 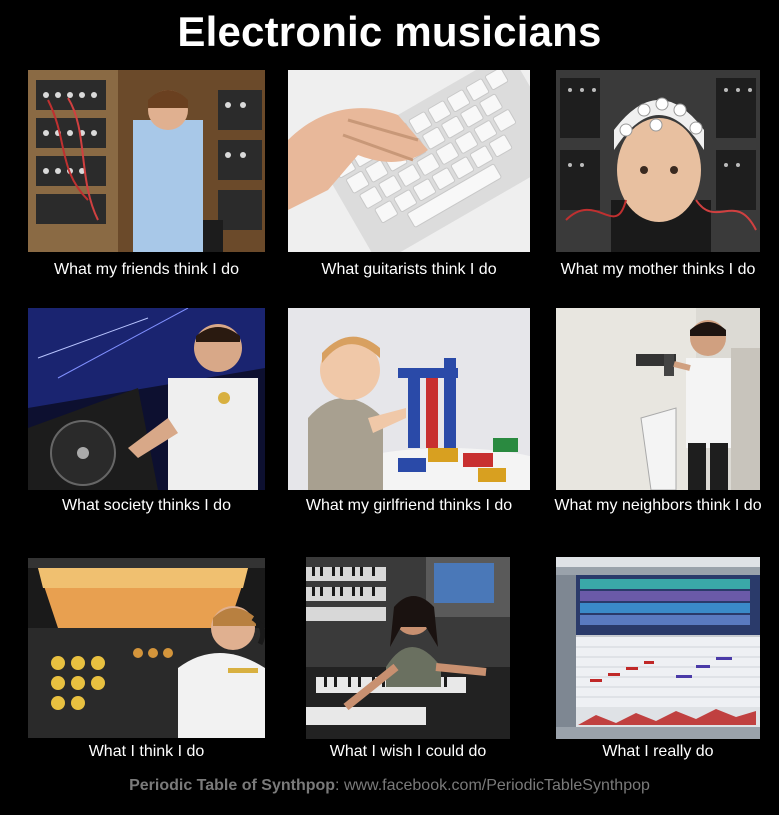 I want to click on panel-society-caption: What society thinks I do, so click(x=146, y=505).